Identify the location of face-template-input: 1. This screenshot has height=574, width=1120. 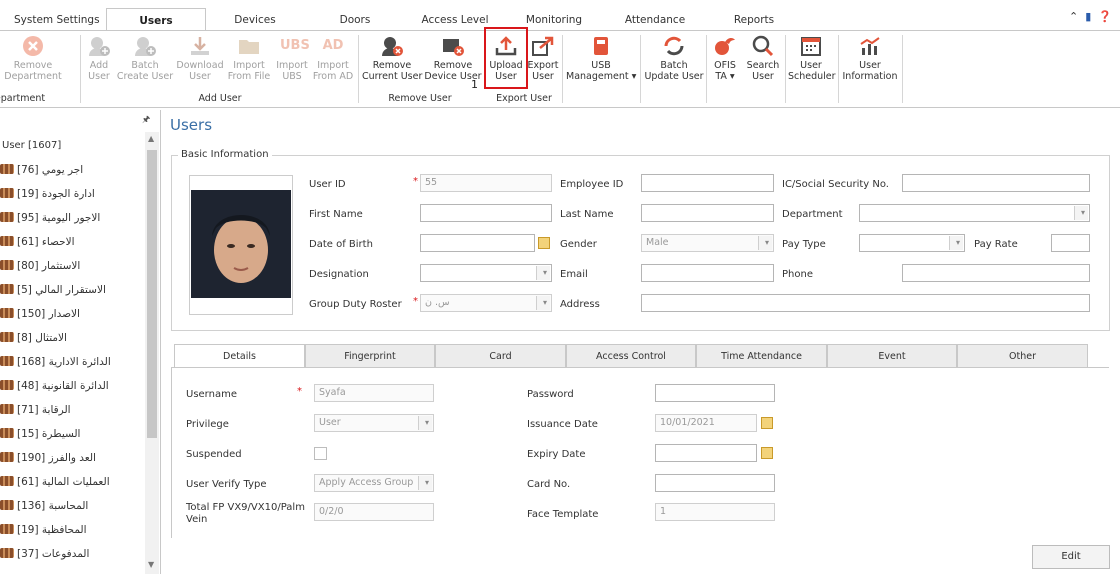
(715, 512).